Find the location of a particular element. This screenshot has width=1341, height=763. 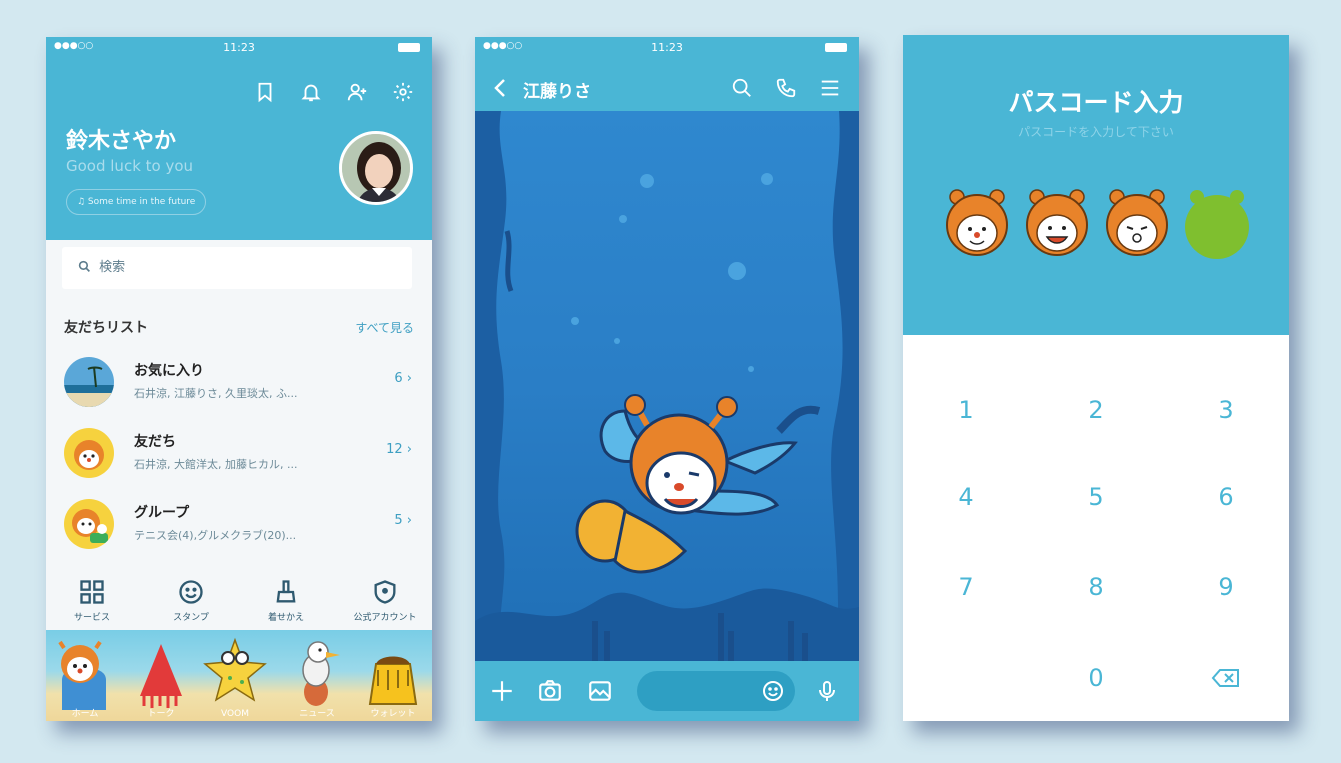

key-3: 3 is located at coordinates (1226, 410).